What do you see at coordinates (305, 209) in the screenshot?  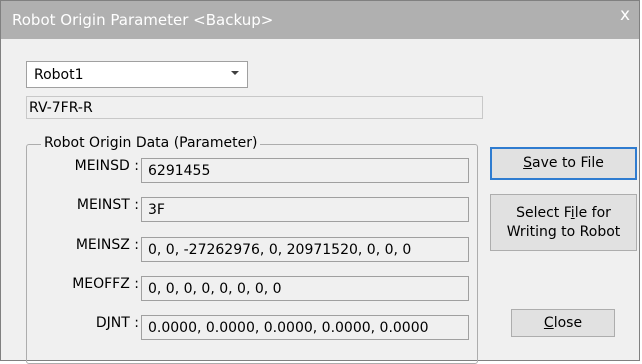 I see `meinst-field: 3F` at bounding box center [305, 209].